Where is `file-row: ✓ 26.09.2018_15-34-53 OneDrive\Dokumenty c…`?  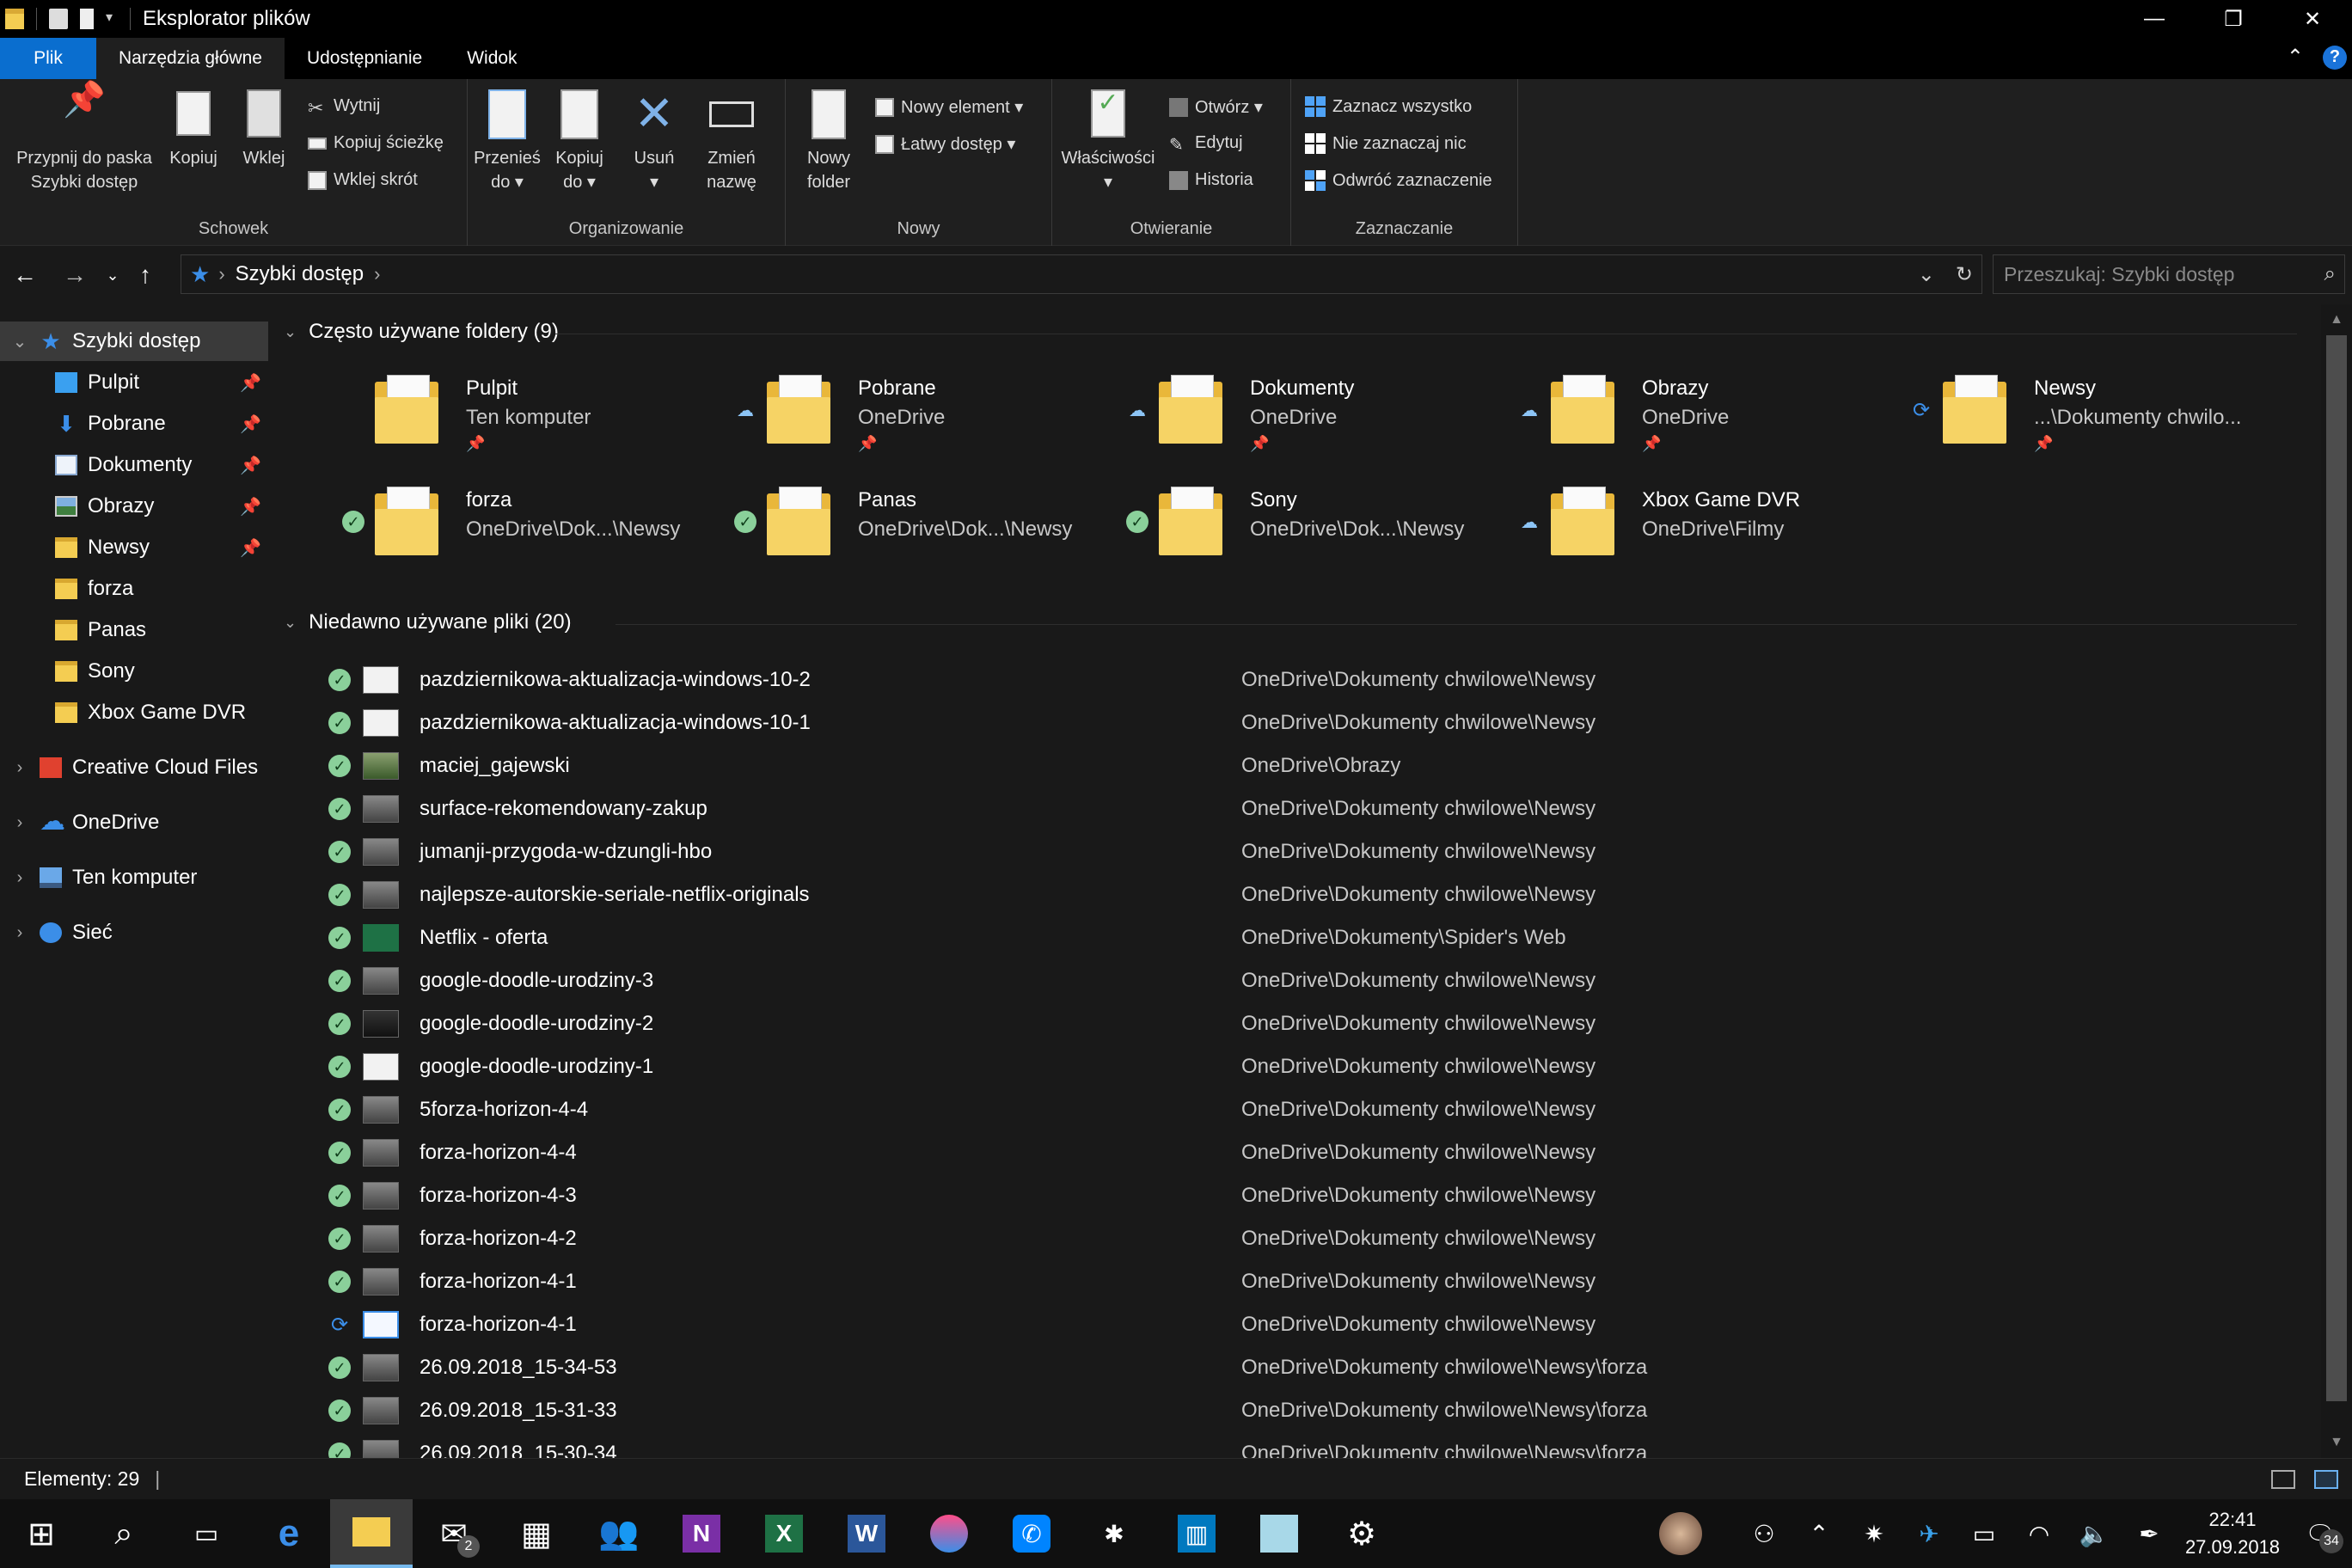
file-row: ✓ 26.09.2018_15-34-53 OneDrive\Dokumenty c… is located at coordinates (1308, 1367).